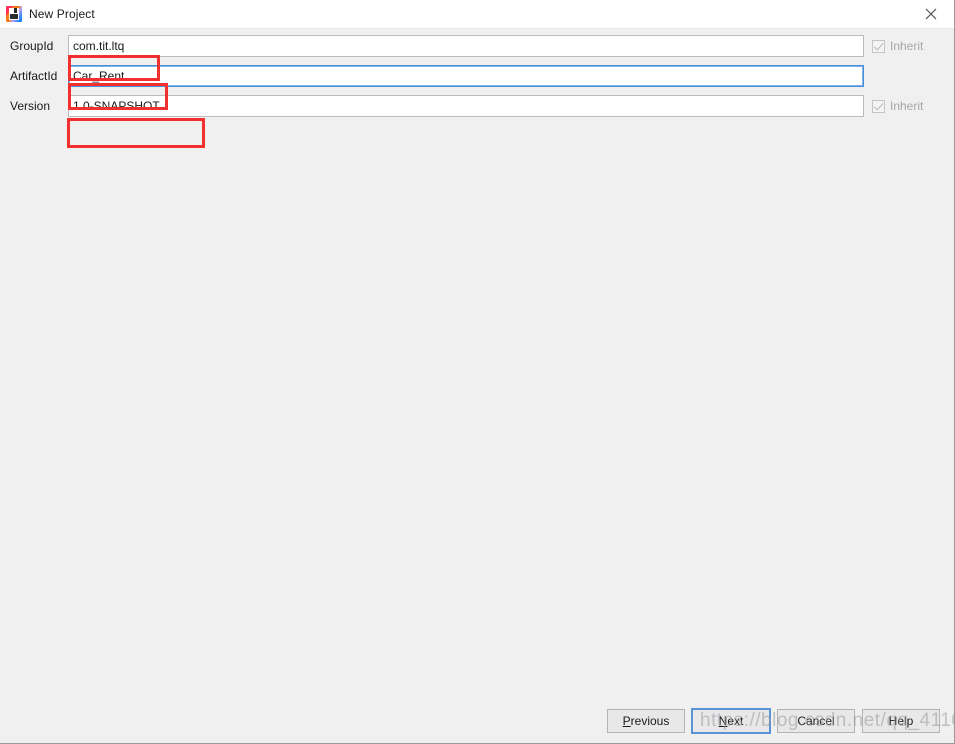 The height and width of the screenshot is (744, 955). What do you see at coordinates (878, 46) in the screenshot?
I see `groupid-inherit-checkbox` at bounding box center [878, 46].